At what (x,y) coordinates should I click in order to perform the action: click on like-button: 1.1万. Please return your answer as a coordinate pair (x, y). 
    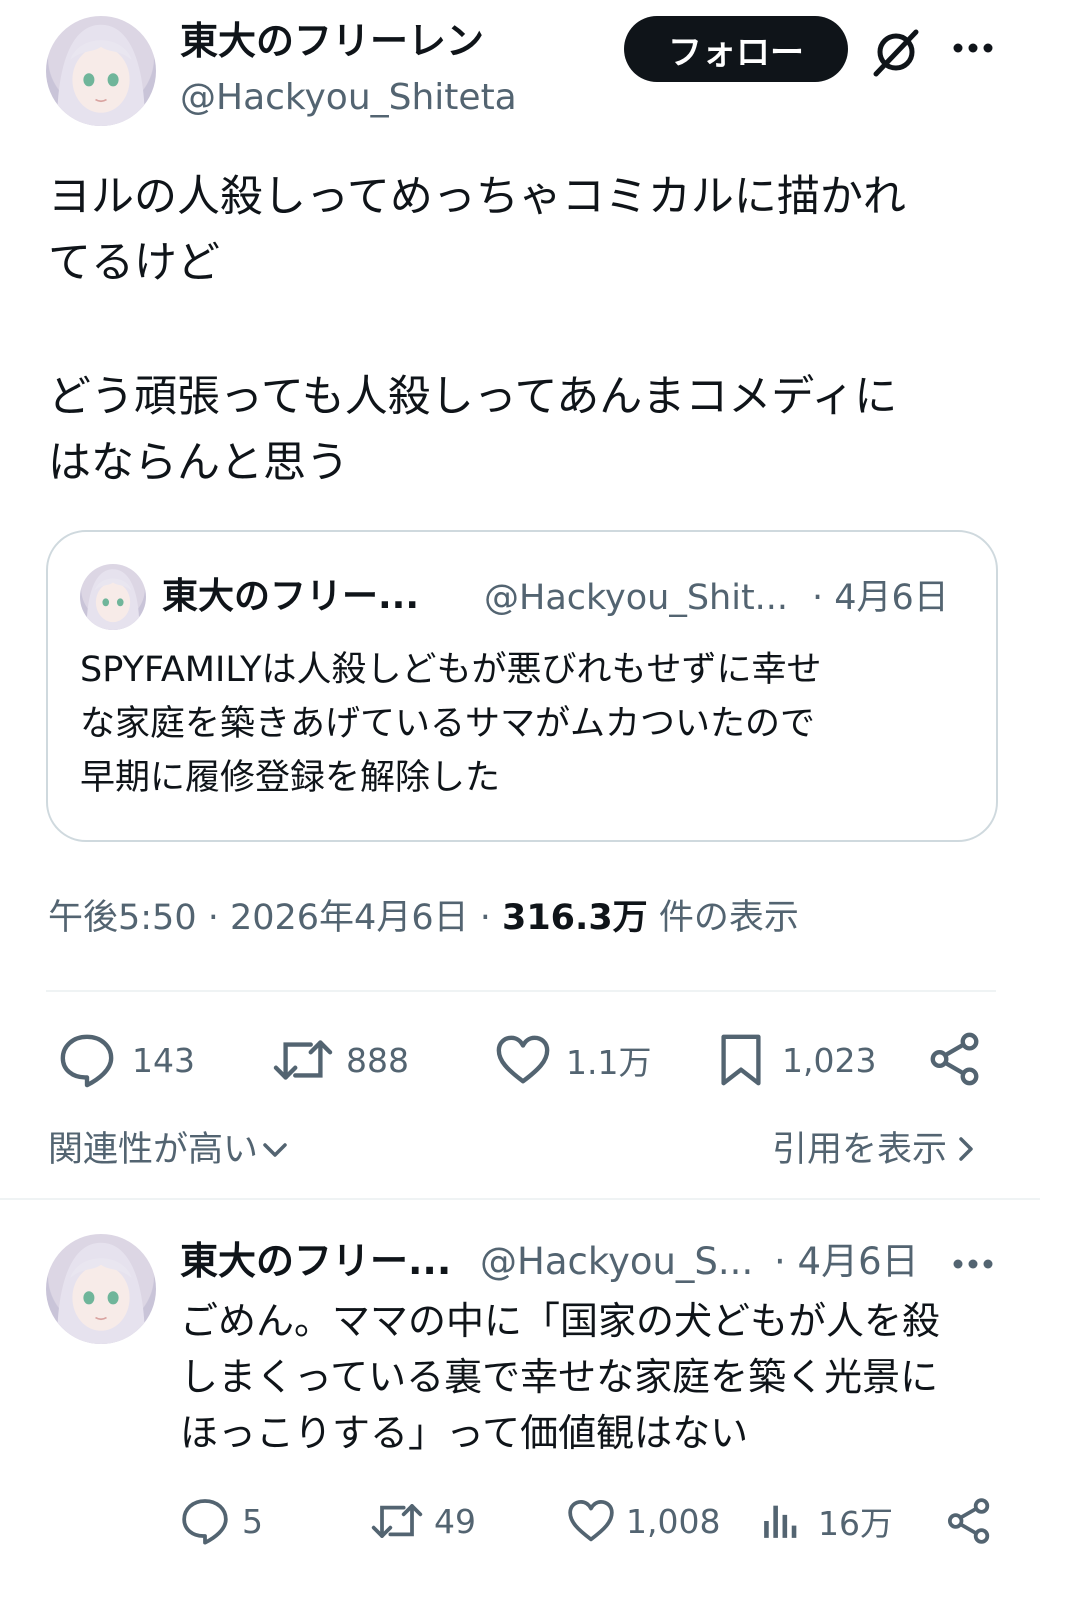
    Looking at the image, I should click on (572, 1060).